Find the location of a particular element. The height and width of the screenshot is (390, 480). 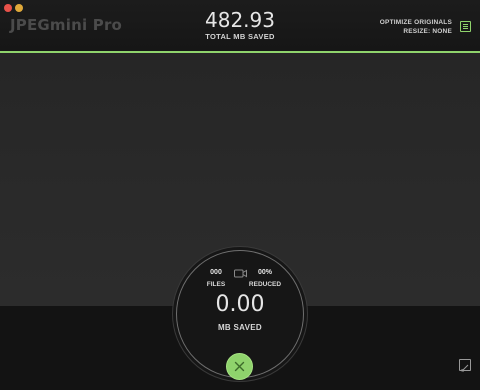

optimize-originals-option: OPTIMIZE ORIGINALS is located at coordinates (416, 22).